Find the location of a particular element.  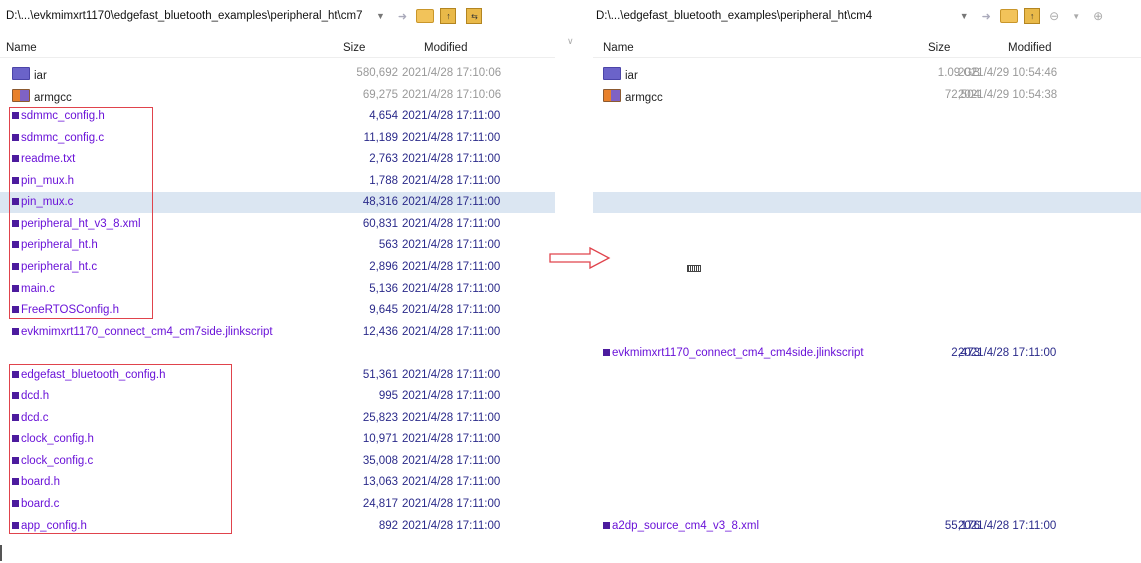

copy-arrow-icon is located at coordinates (580, 258).